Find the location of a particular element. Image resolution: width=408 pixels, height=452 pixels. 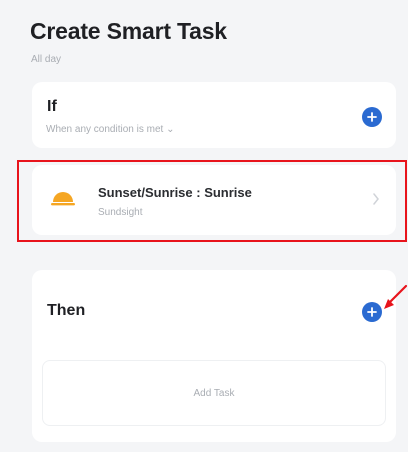

add-condition-button is located at coordinates (372, 117).